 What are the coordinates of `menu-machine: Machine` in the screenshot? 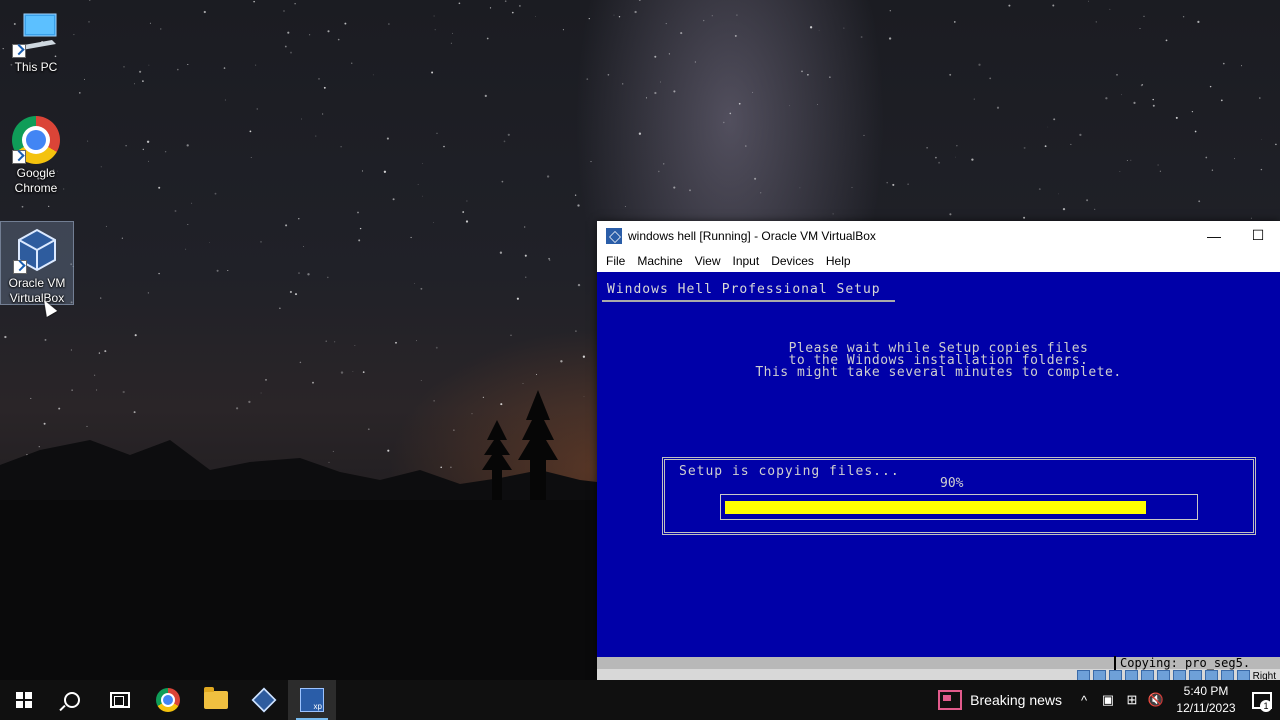 It's located at (659, 261).